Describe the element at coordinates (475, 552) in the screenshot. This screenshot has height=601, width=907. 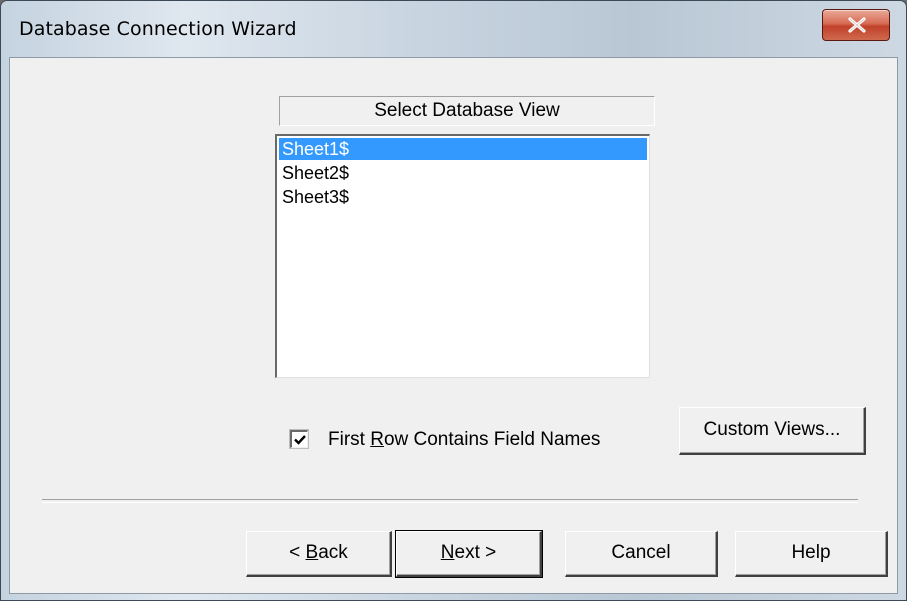
I see `next-rest: ext >` at that location.